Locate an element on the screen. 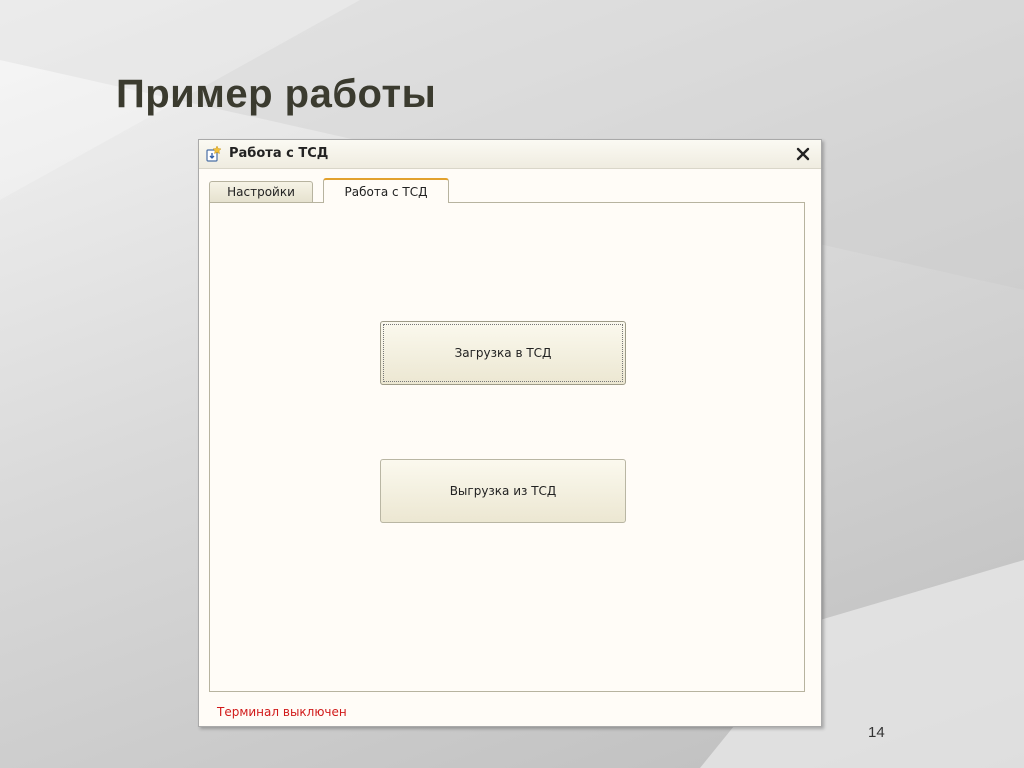  close-button is located at coordinates (803, 154).